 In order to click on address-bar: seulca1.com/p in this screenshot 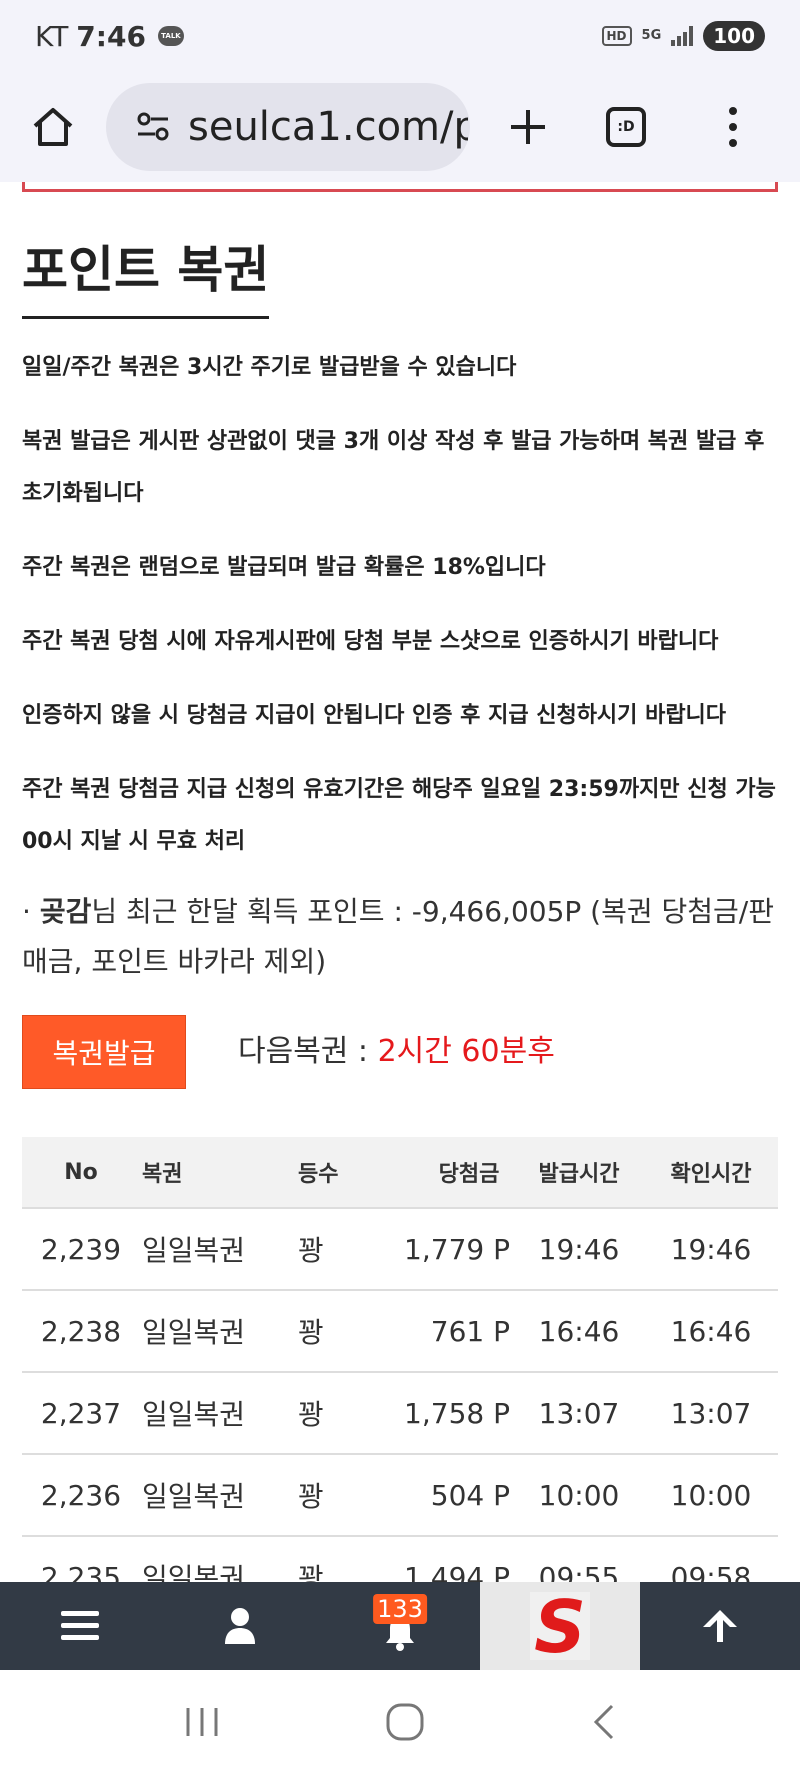, I will do `click(288, 127)`.